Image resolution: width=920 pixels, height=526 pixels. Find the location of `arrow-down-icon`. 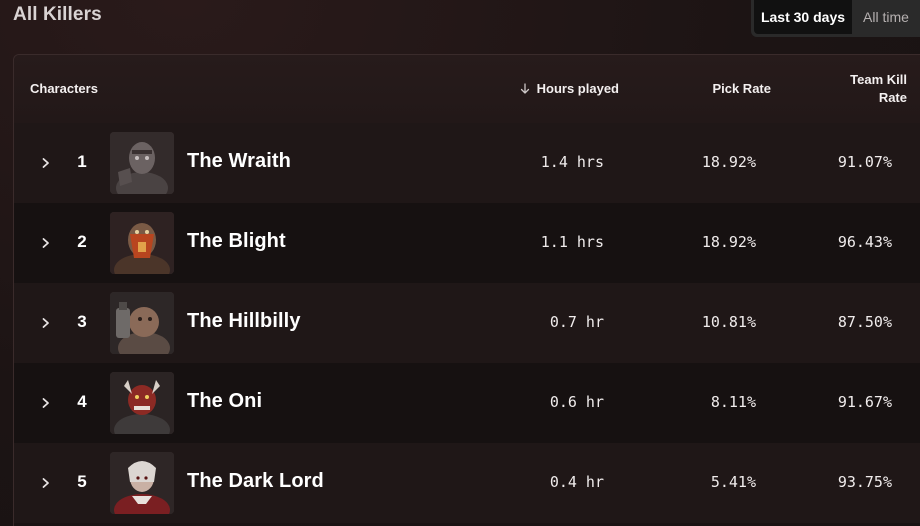

arrow-down-icon is located at coordinates (524, 88).